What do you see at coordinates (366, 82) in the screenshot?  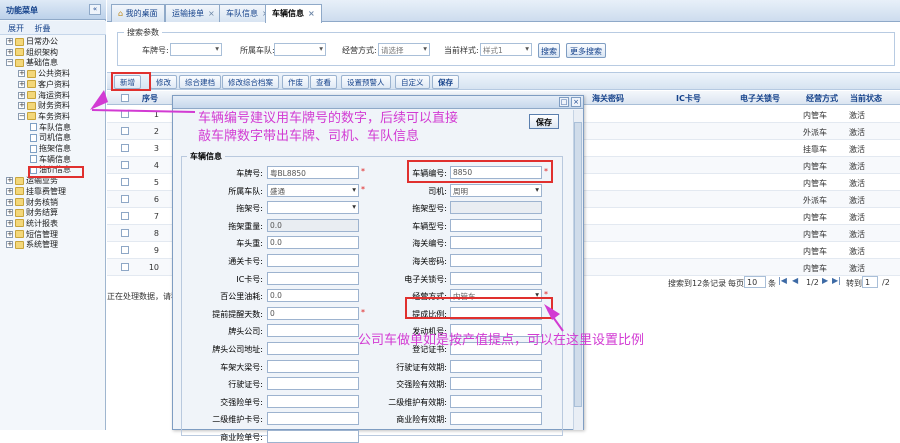 I see `toolbar-button: 设置预警人` at bounding box center [366, 82].